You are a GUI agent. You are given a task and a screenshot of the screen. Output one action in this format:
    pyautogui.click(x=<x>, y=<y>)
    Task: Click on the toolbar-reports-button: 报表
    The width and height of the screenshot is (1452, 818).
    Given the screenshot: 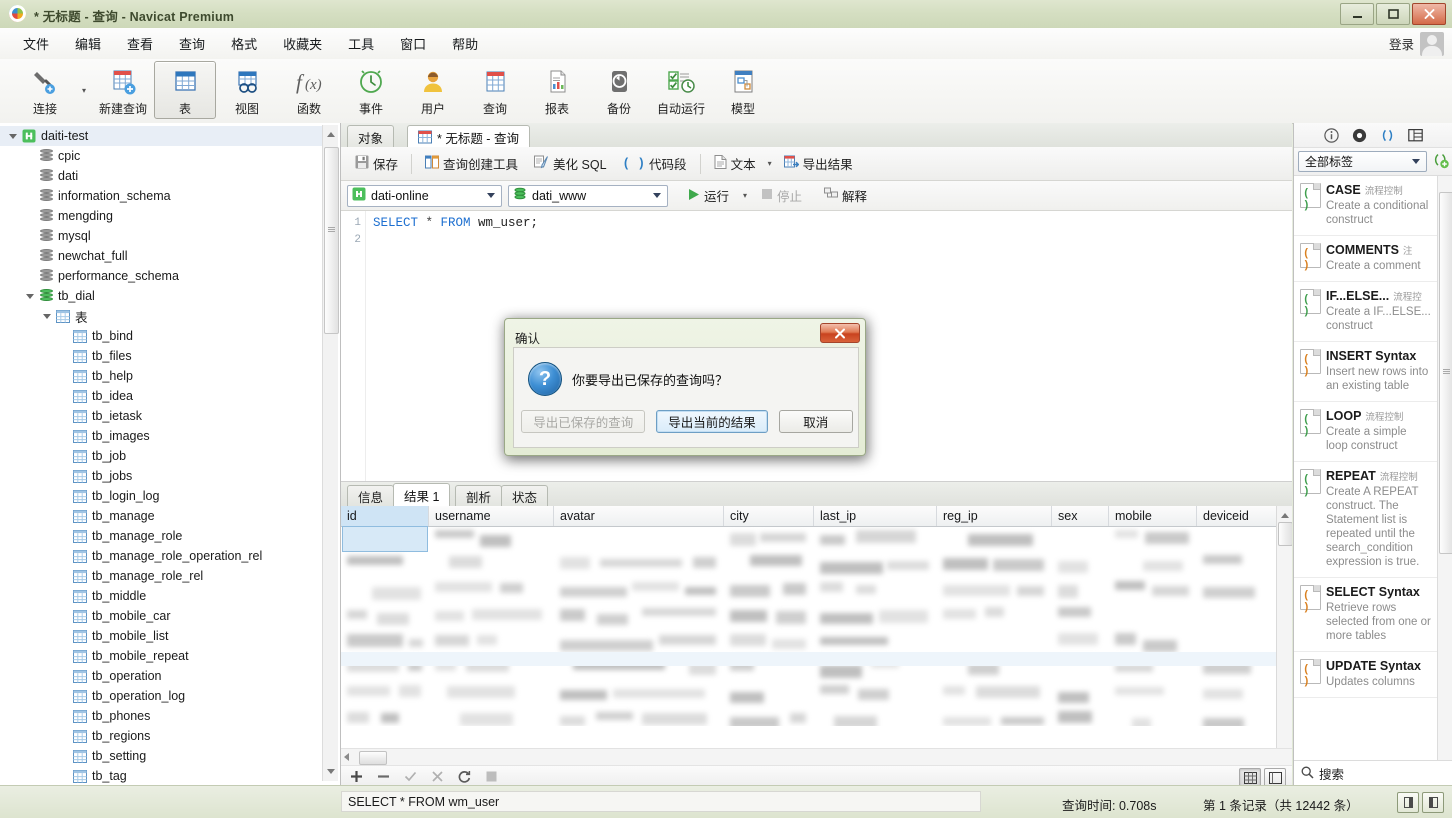 What is the action you would take?
    pyautogui.click(x=557, y=90)
    